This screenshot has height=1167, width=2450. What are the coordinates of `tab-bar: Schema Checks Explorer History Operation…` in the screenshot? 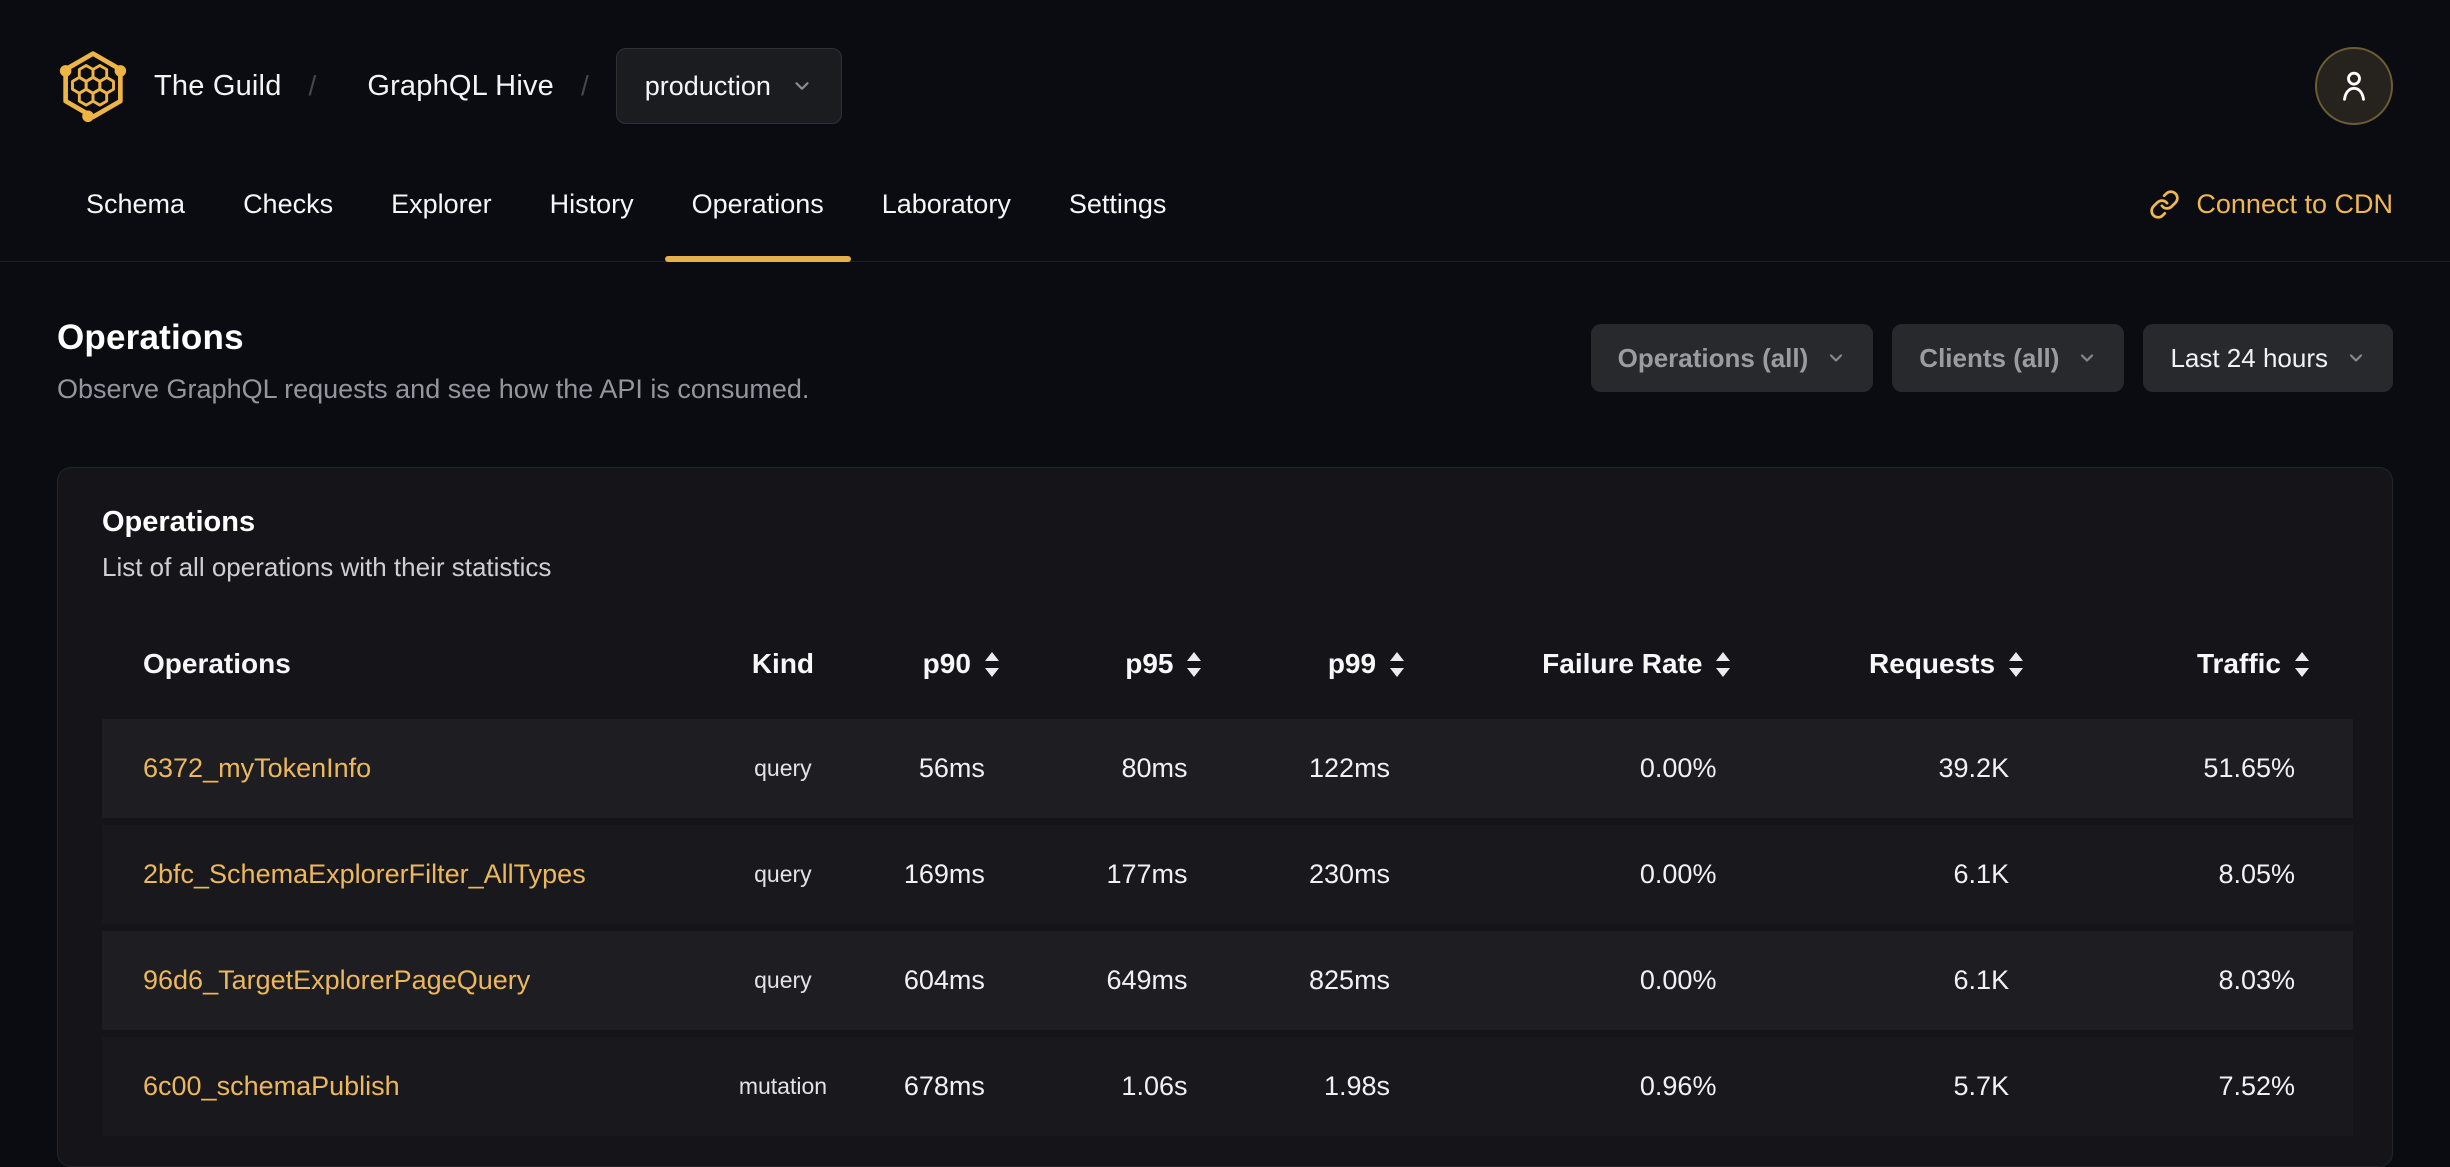 It's located at (1225, 205).